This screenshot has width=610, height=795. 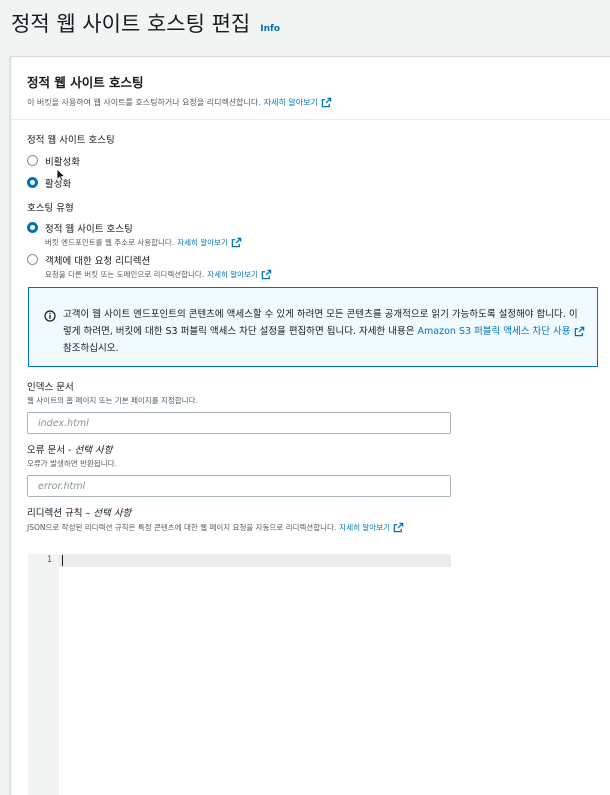 I want to click on error-document-label: 오류 문서 - 선택 사항, so click(x=239, y=449).